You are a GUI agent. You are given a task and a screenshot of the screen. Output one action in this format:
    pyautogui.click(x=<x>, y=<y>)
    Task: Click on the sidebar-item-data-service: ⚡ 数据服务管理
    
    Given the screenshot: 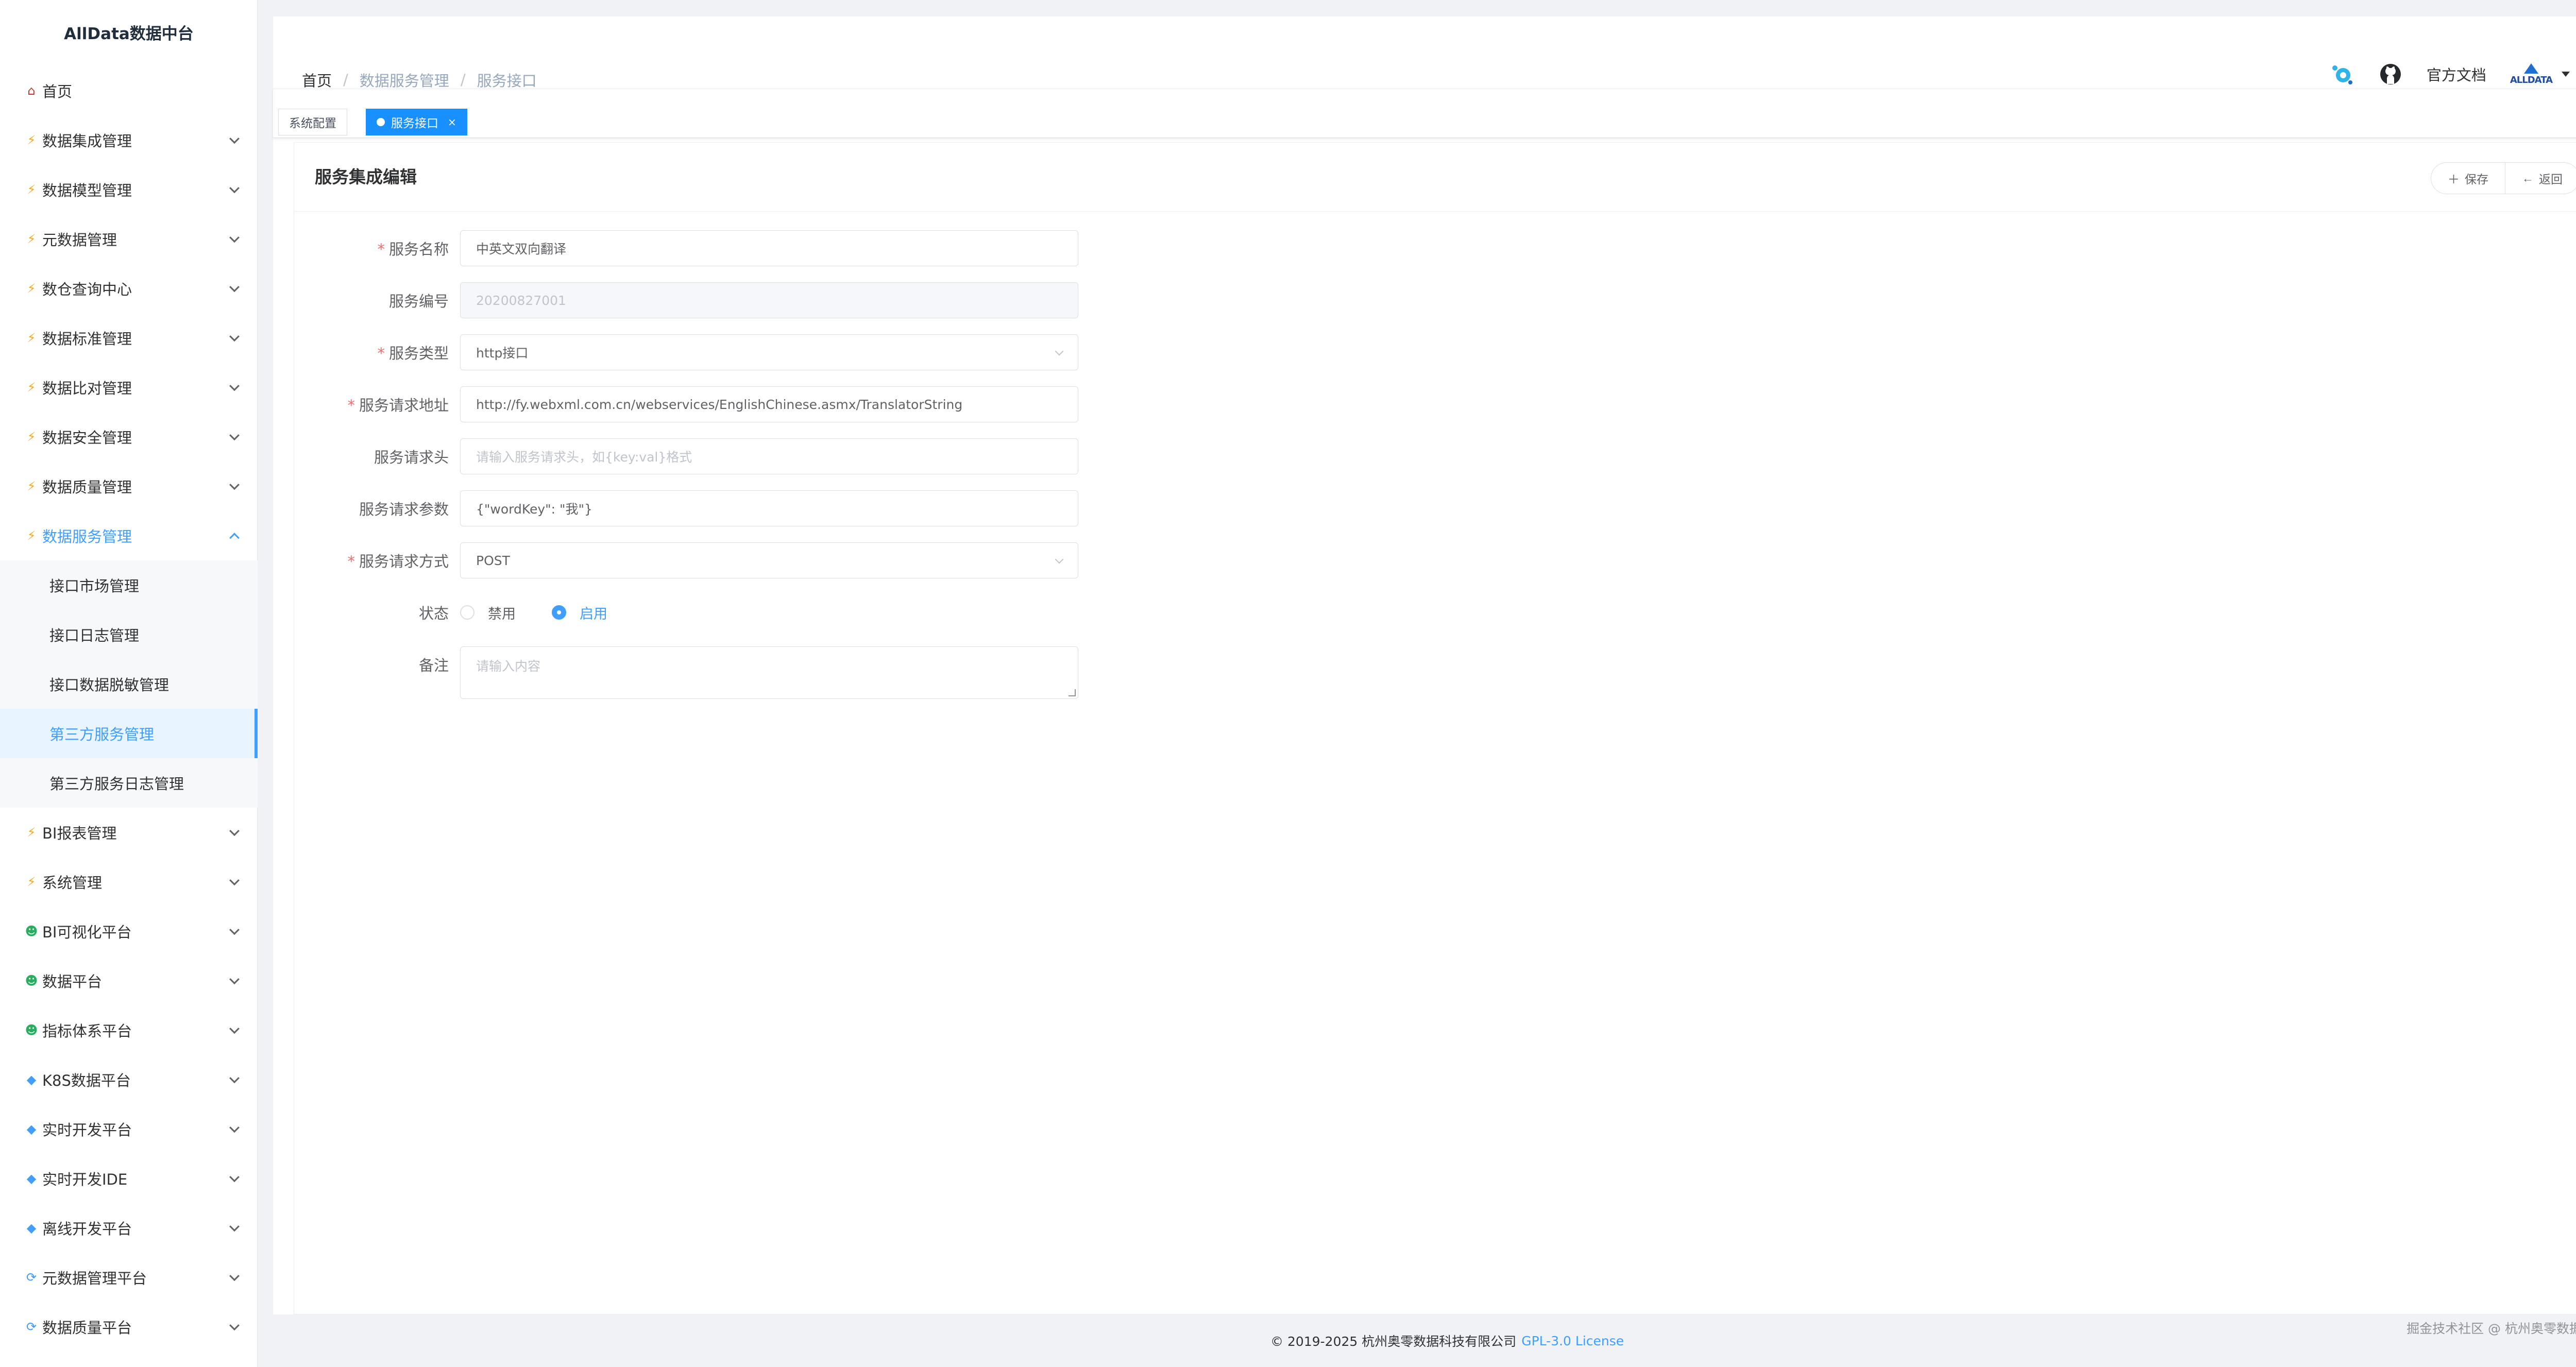 What is the action you would take?
    pyautogui.click(x=129, y=536)
    